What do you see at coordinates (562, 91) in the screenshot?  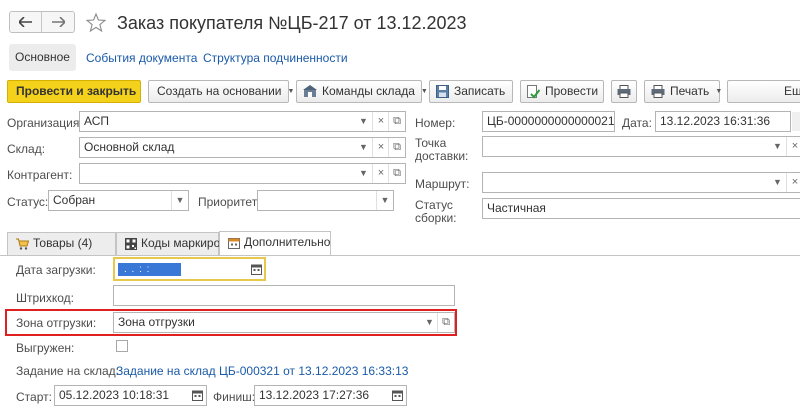 I see `post-button: Провести` at bounding box center [562, 91].